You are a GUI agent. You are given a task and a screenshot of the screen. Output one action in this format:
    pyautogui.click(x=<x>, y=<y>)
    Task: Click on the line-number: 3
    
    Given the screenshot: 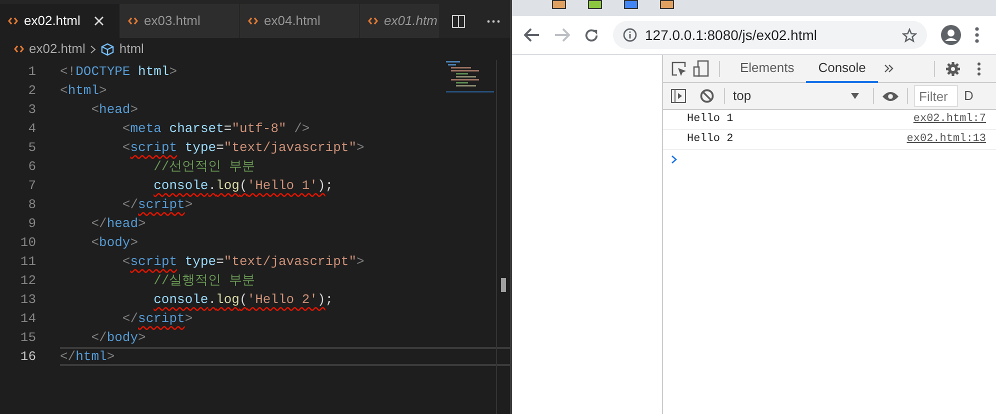 What is the action you would take?
    pyautogui.click(x=31, y=109)
    